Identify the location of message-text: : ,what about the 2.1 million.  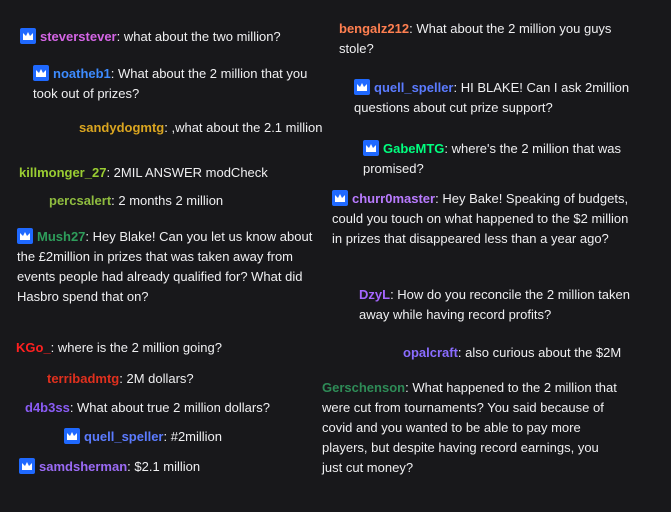
(243, 127).